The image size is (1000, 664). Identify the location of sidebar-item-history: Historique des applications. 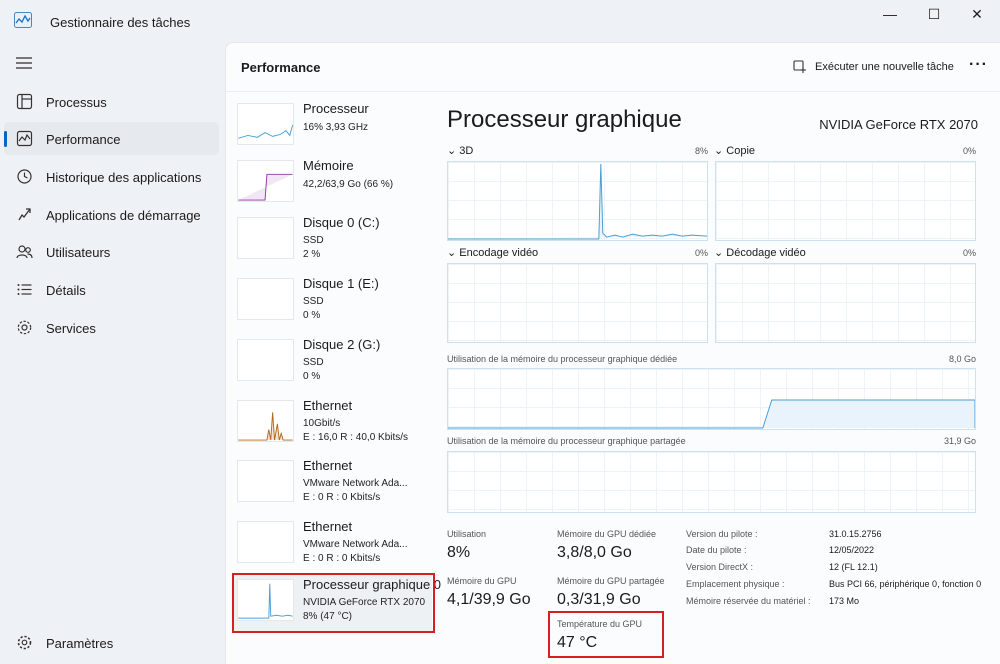
(111, 176).